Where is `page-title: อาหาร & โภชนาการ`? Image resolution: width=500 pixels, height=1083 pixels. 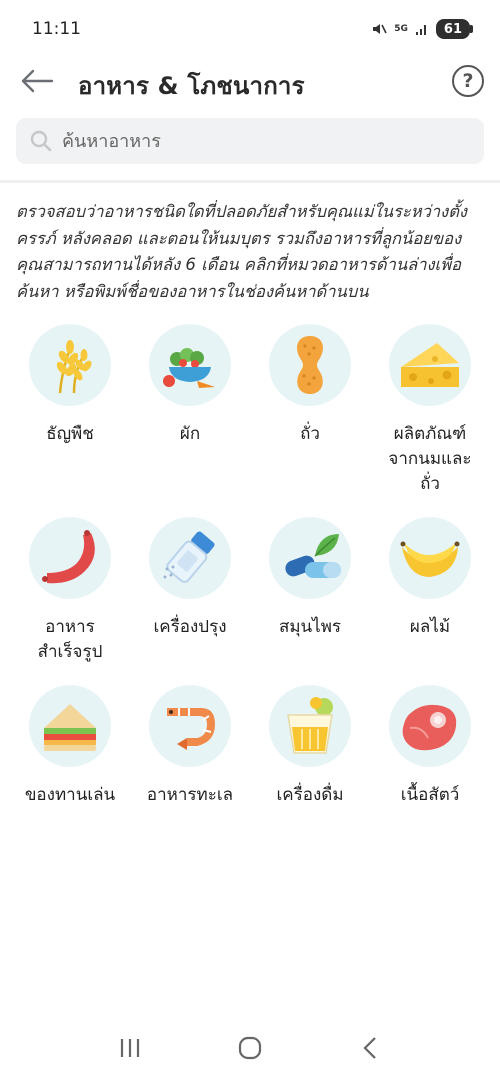
page-title: อาหาร & โภชนาการ is located at coordinates (191, 86).